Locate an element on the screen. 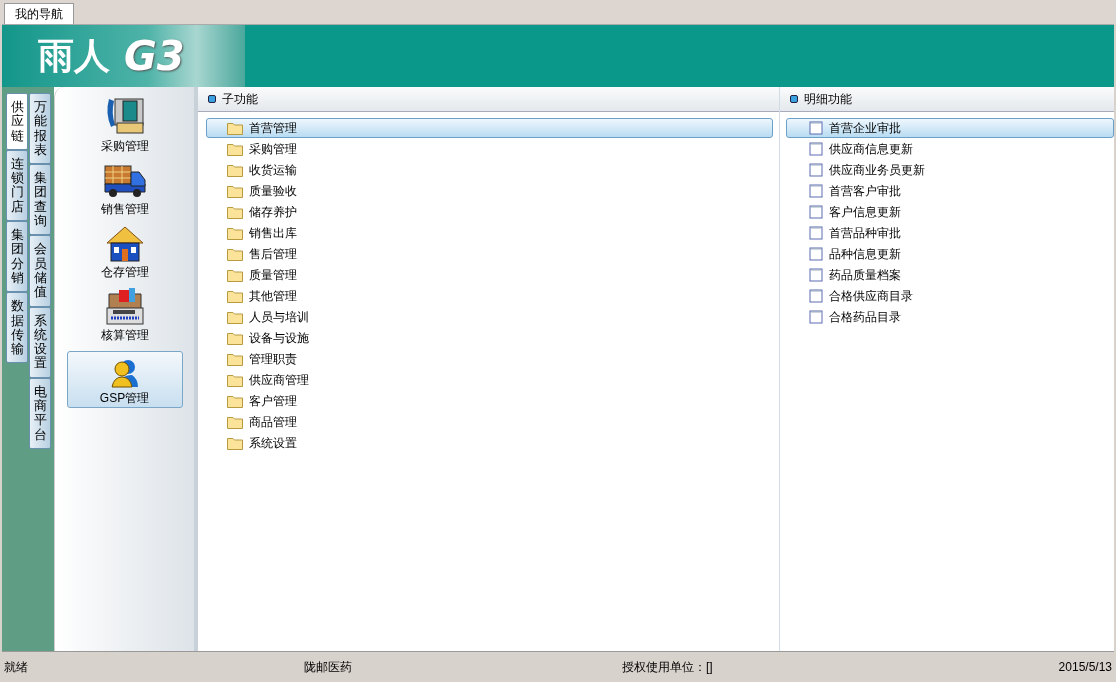  truck-icon is located at coordinates (124, 181).